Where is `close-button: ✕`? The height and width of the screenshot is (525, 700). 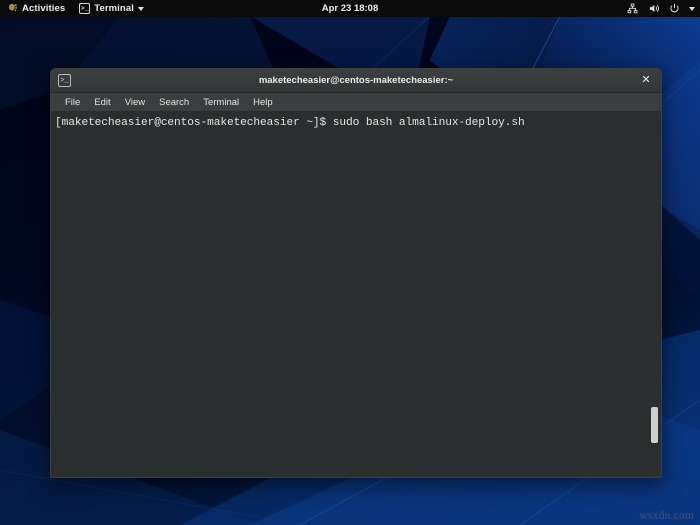
close-button: ✕ is located at coordinates (646, 81).